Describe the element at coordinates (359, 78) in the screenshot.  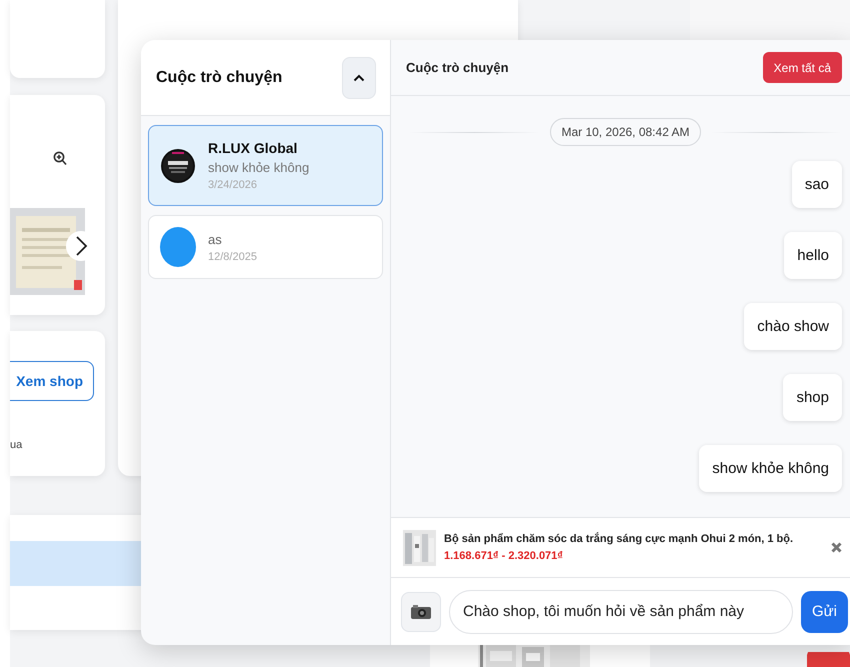
I see `chevron-up-icon` at that location.